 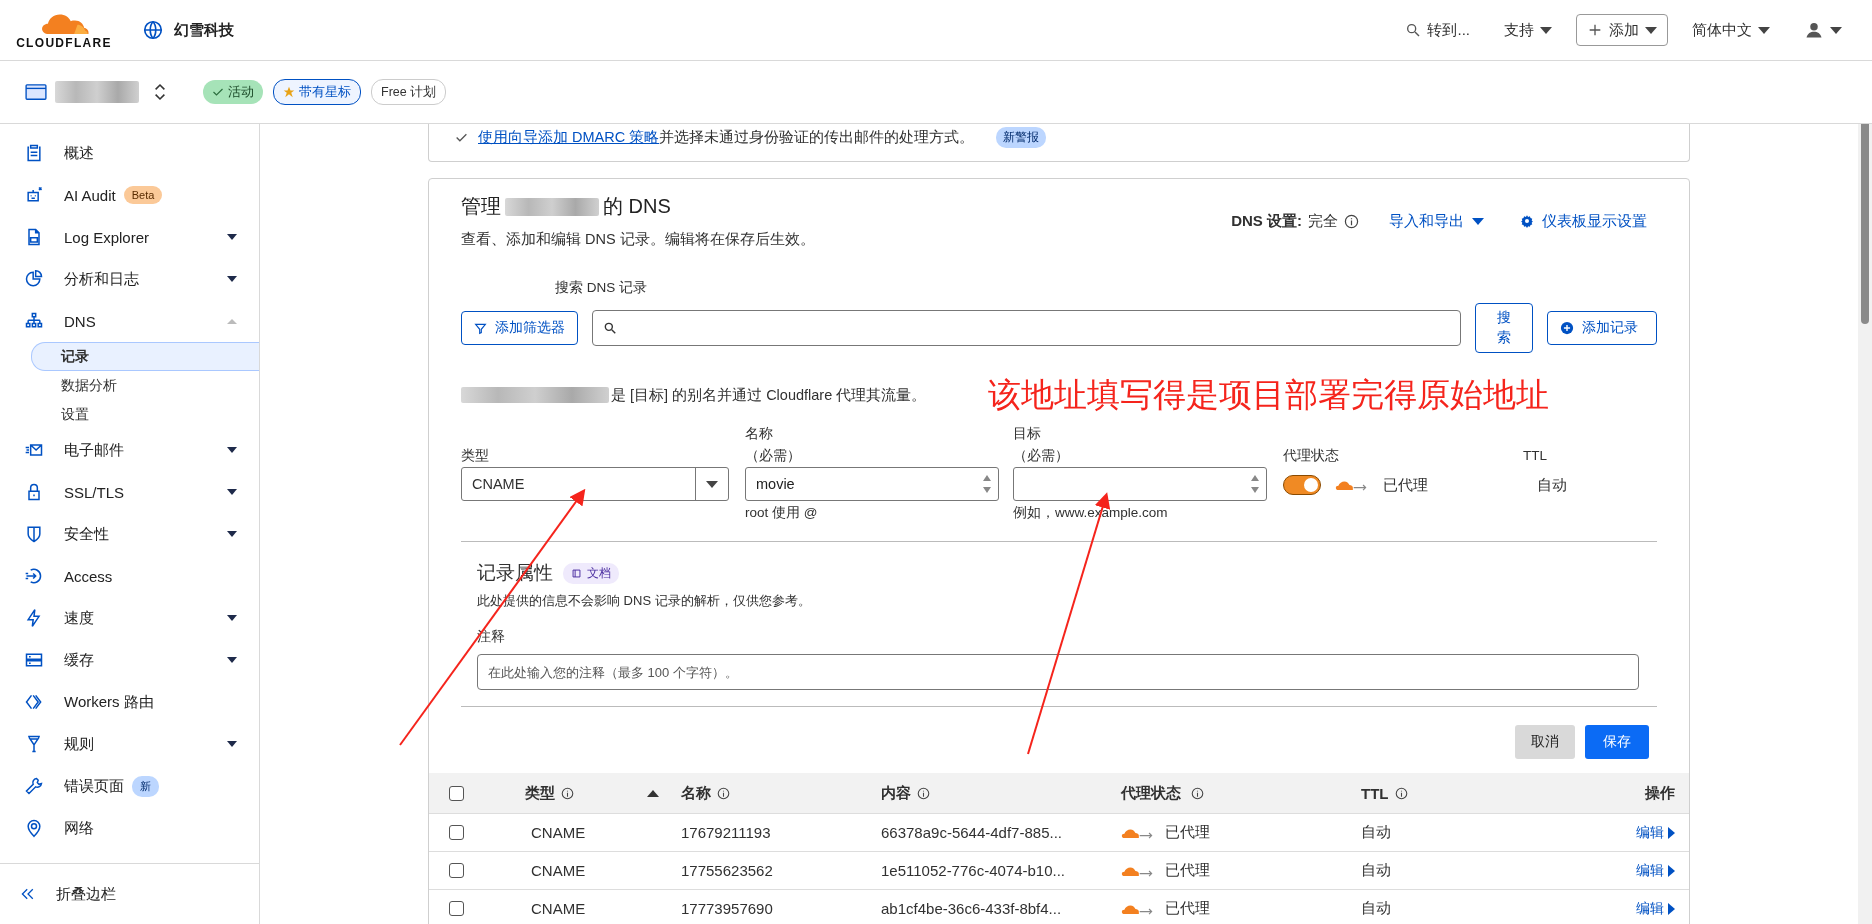 What do you see at coordinates (1602, 328) in the screenshot?
I see `add-record-button: 添加记录` at bounding box center [1602, 328].